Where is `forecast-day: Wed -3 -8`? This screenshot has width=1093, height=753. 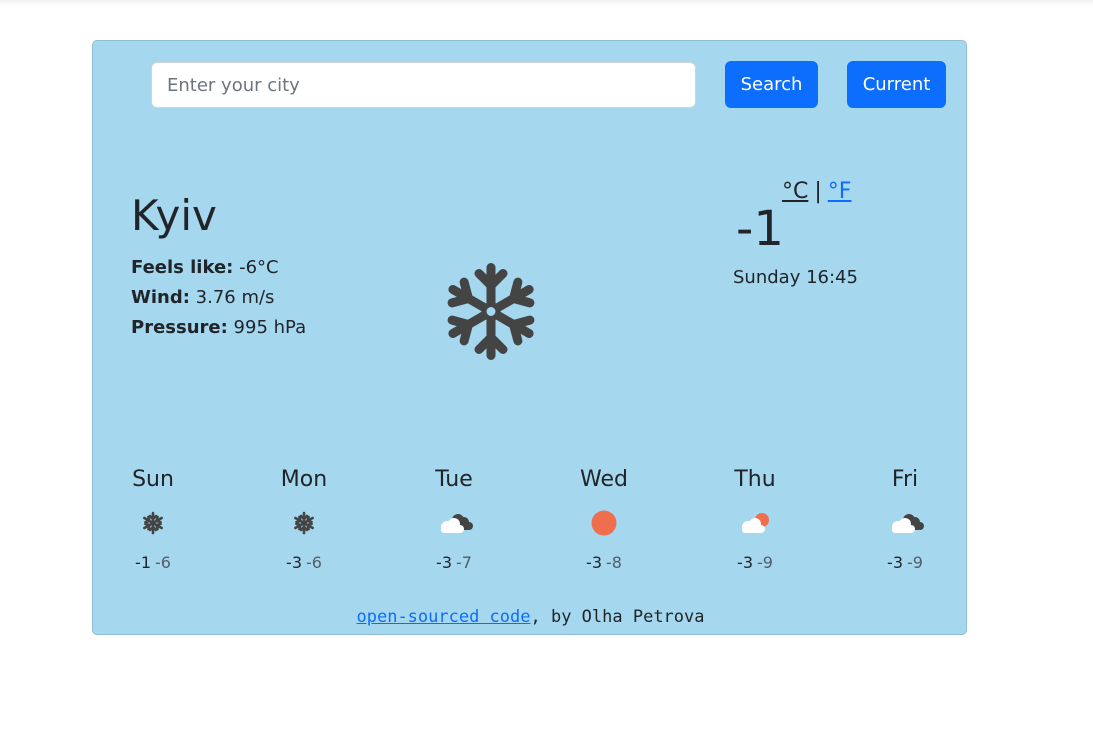 forecast-day: Wed -3 -8 is located at coordinates (604, 519).